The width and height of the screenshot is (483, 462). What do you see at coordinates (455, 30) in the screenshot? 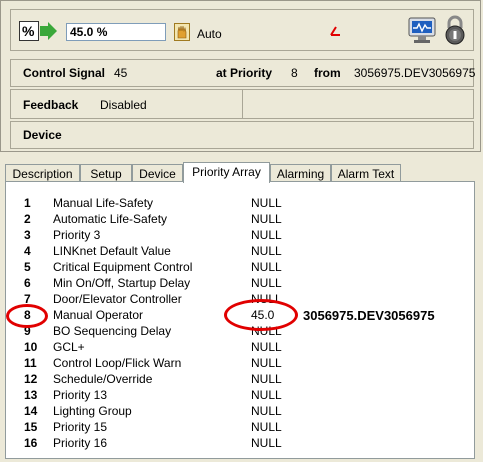
I see `lock-icon` at bounding box center [455, 30].